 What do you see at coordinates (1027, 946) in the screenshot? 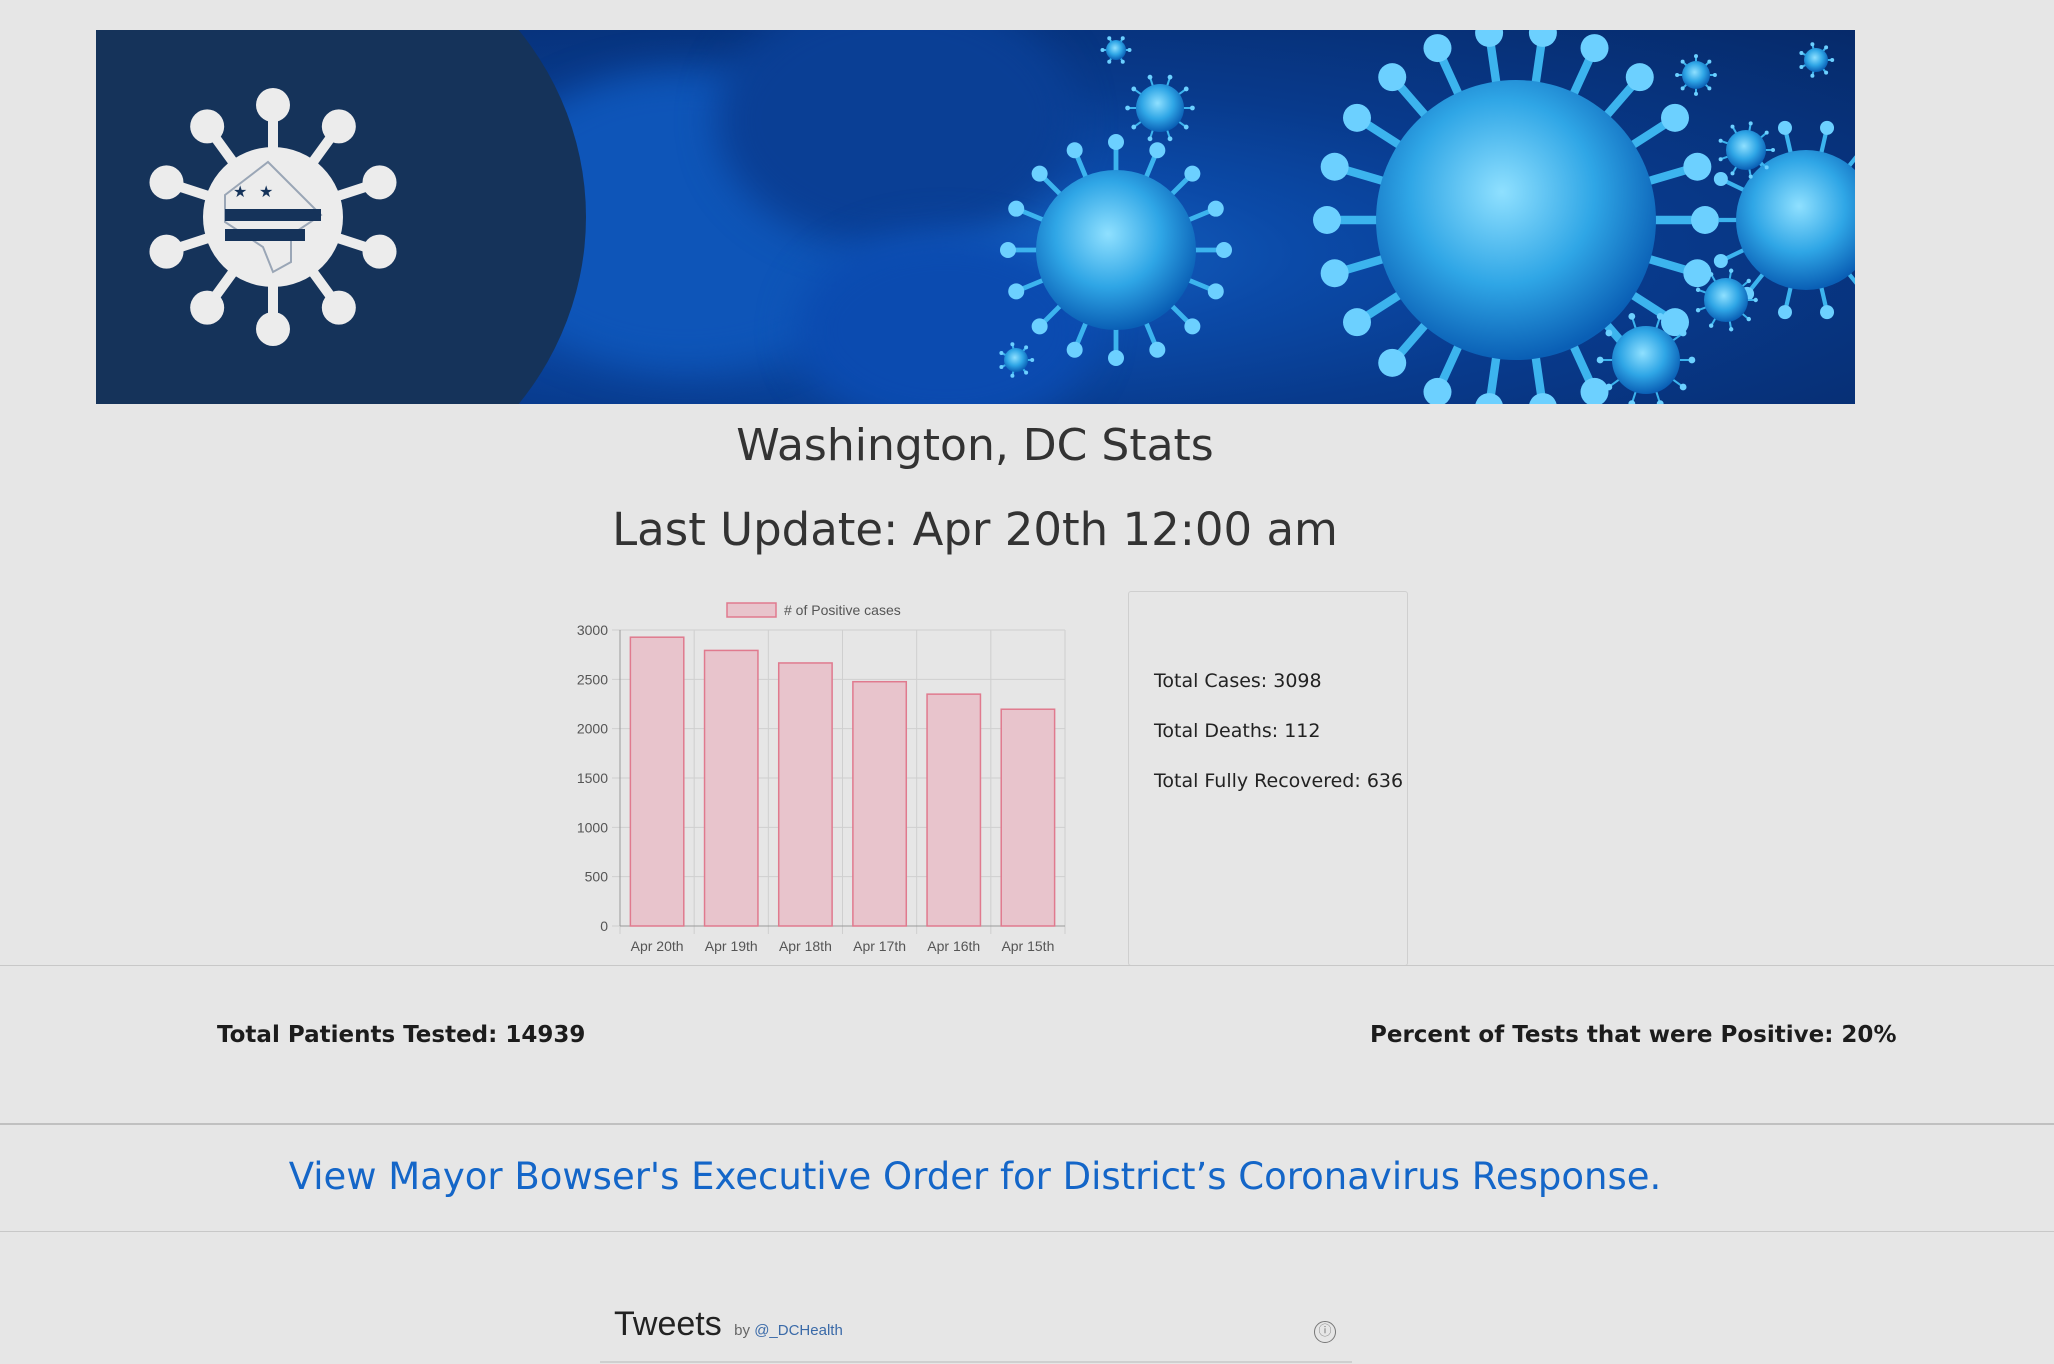
I see `x-tick-label: Apr 15th` at bounding box center [1027, 946].